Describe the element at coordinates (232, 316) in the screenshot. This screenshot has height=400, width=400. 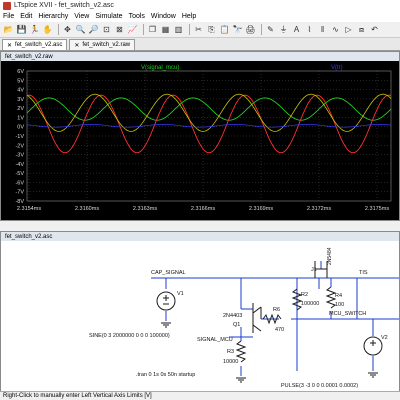
I see `label-q1-model: 2N4403` at that location.